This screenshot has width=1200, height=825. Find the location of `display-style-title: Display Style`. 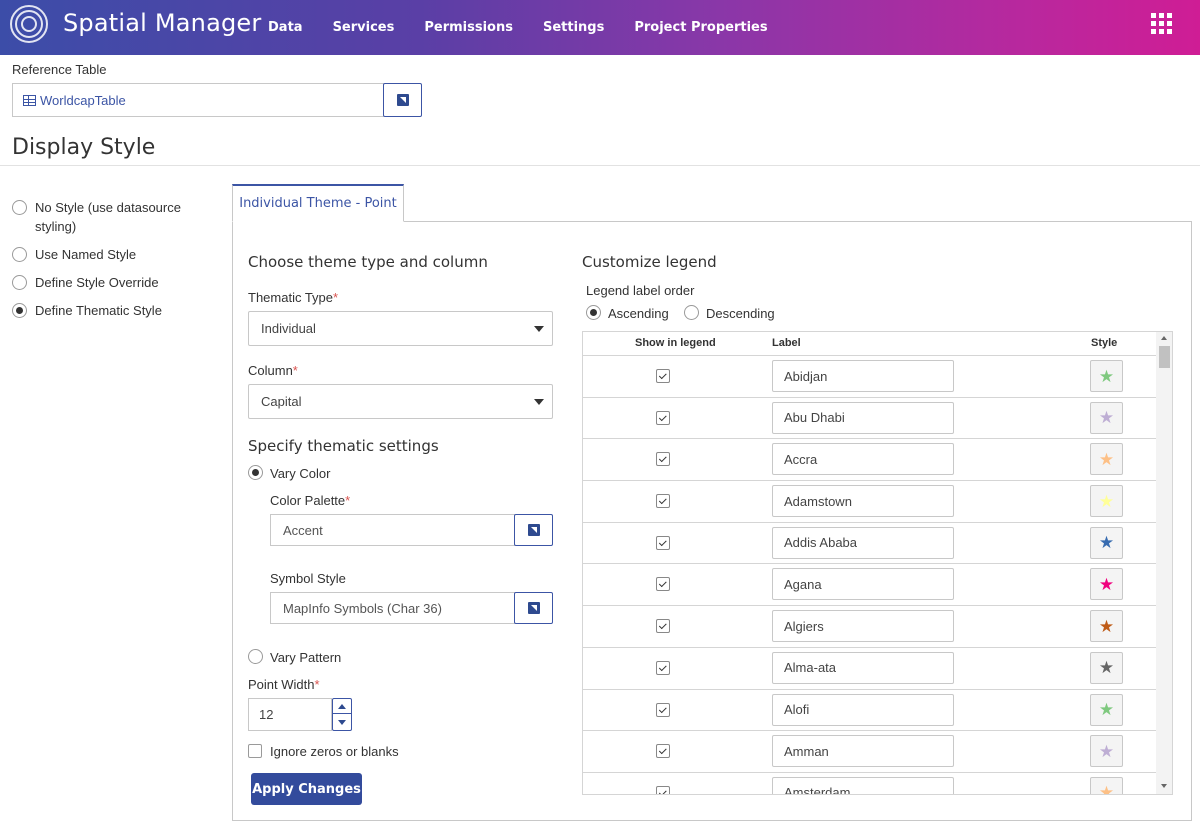

display-style-title: Display Style is located at coordinates (84, 147).